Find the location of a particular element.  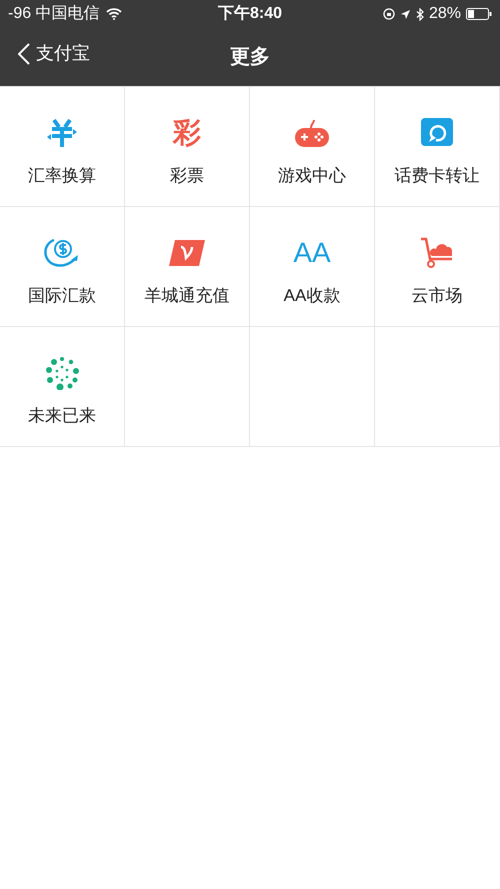

wifi-icon is located at coordinates (114, 14).